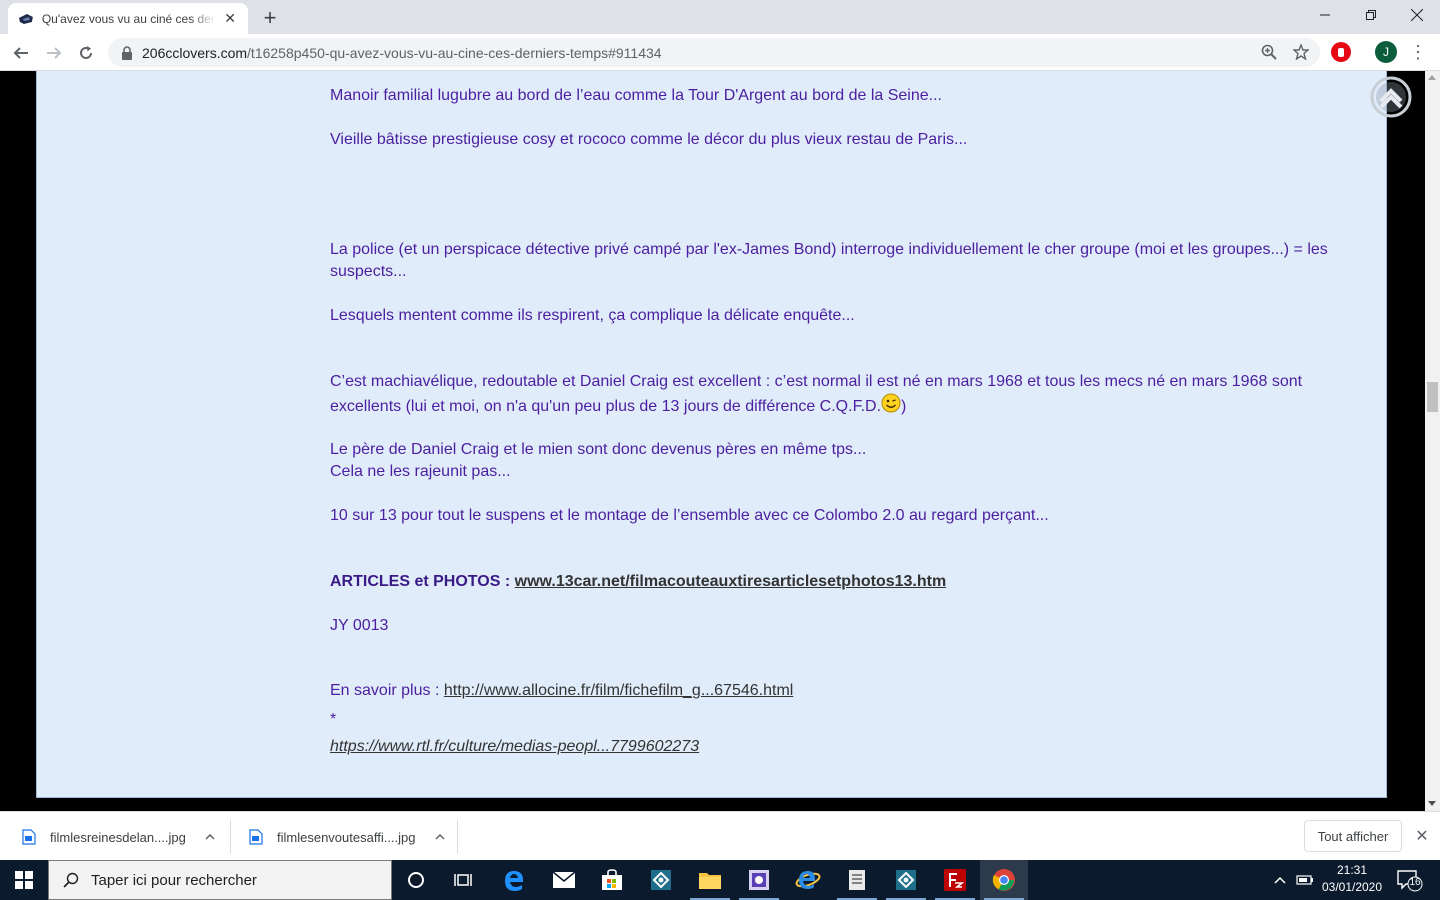 The width and height of the screenshot is (1440, 900). I want to click on tray-chevron-up-icon, so click(1280, 880).